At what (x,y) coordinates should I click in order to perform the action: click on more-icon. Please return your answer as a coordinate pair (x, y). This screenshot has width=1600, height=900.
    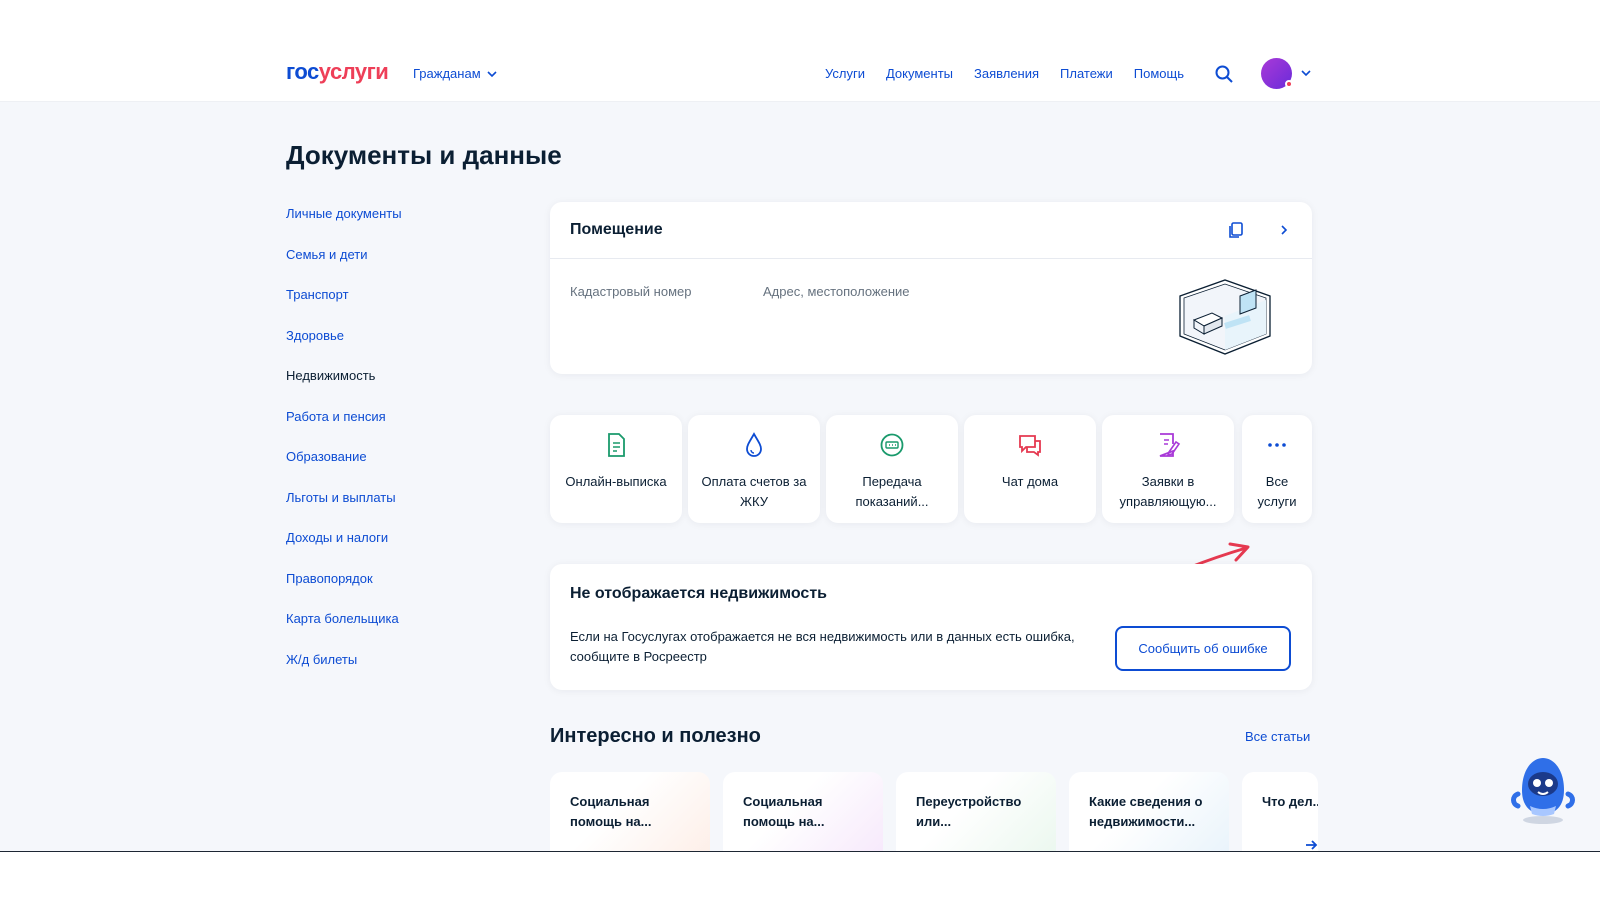
    Looking at the image, I should click on (1277, 445).